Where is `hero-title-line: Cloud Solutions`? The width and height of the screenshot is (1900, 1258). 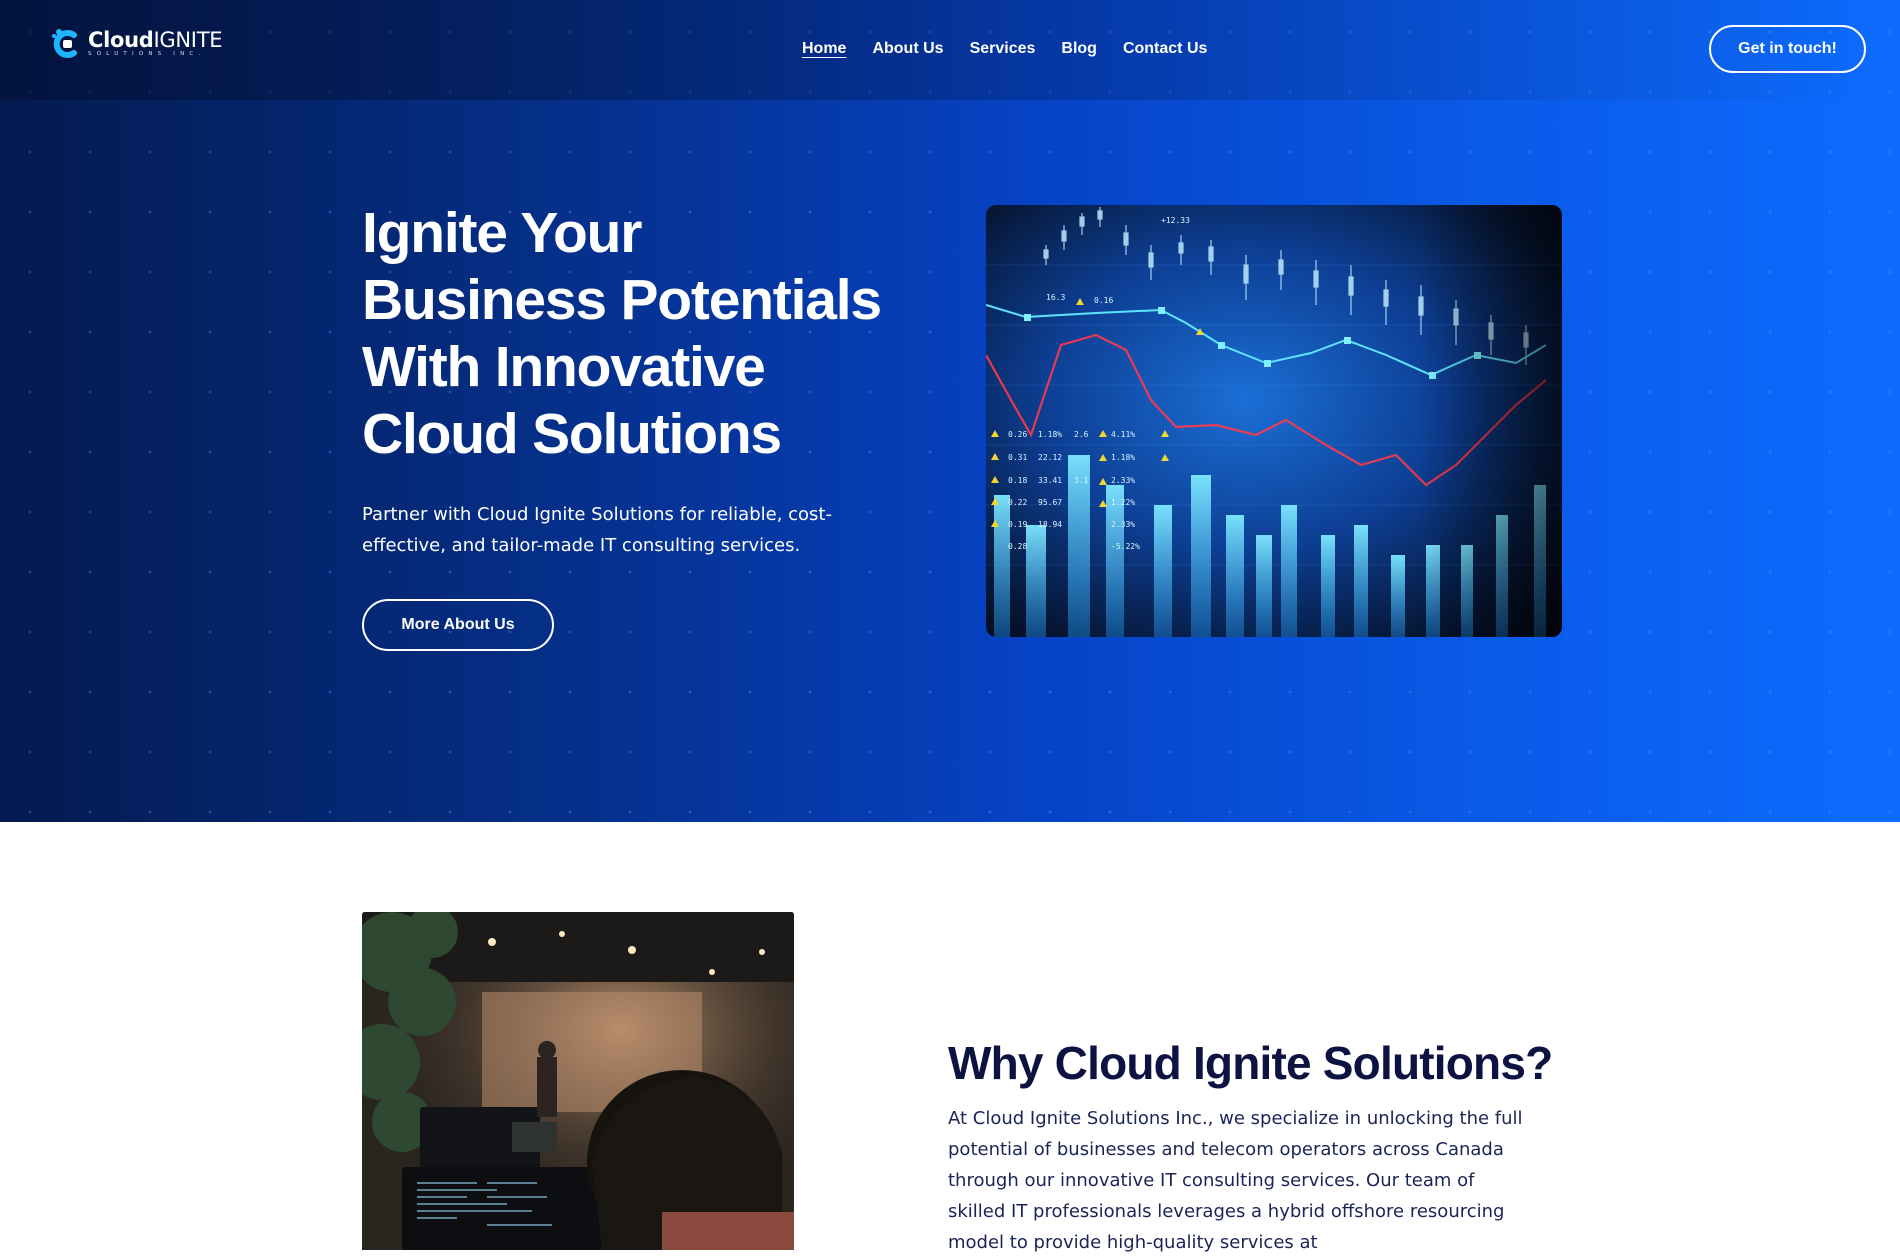
hero-title-line: Cloud Solutions is located at coordinates (572, 434).